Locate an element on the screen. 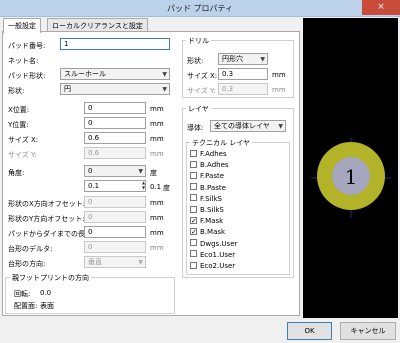 This screenshot has height=343, width=400. close-icon: × is located at coordinates (381, 7).